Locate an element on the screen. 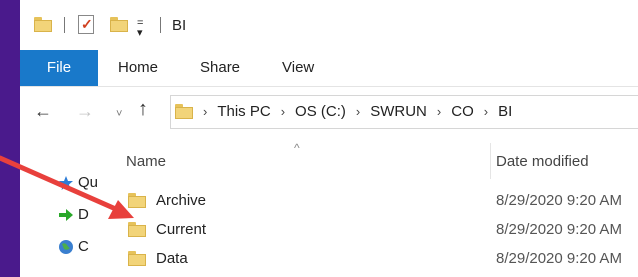  sort-indicator-icon: ^ is located at coordinates (297, 148).